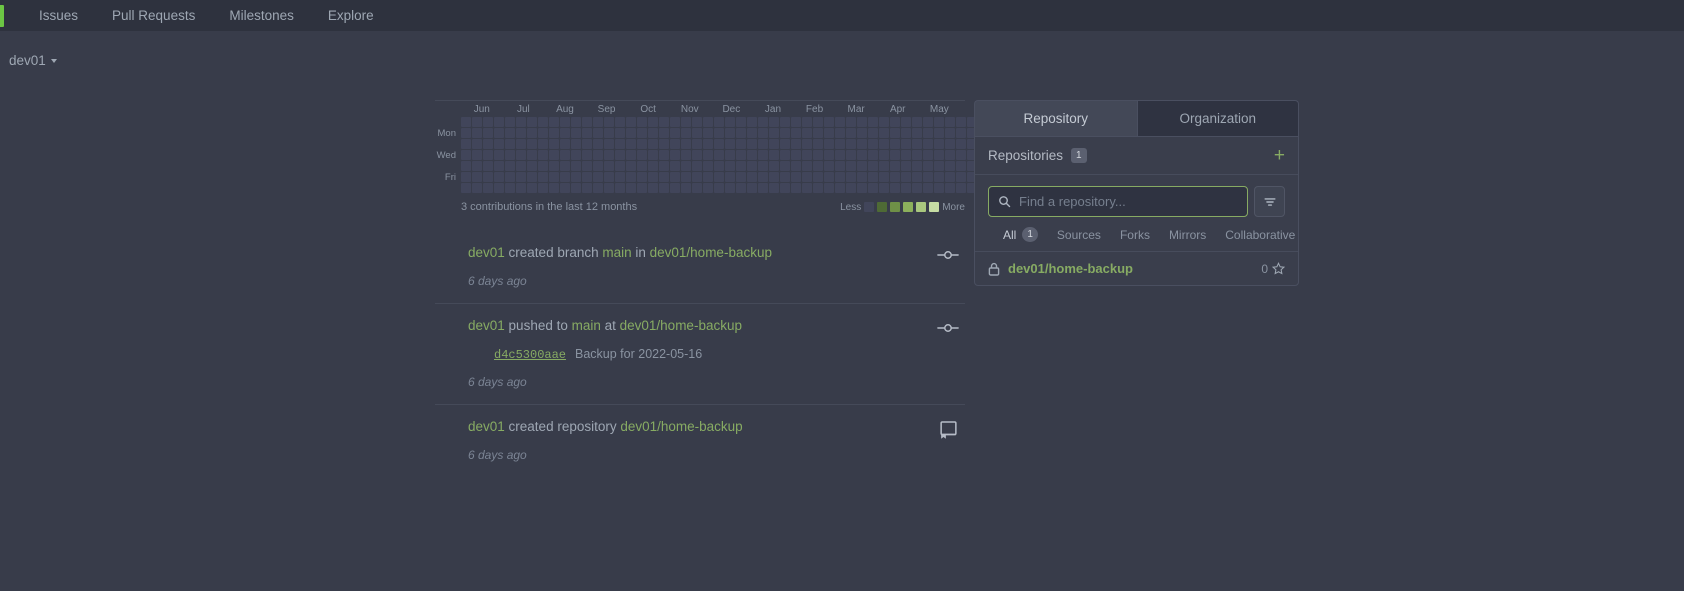  Describe the element at coordinates (752, 155) in the screenshot. I see `heatmap-cells` at that location.